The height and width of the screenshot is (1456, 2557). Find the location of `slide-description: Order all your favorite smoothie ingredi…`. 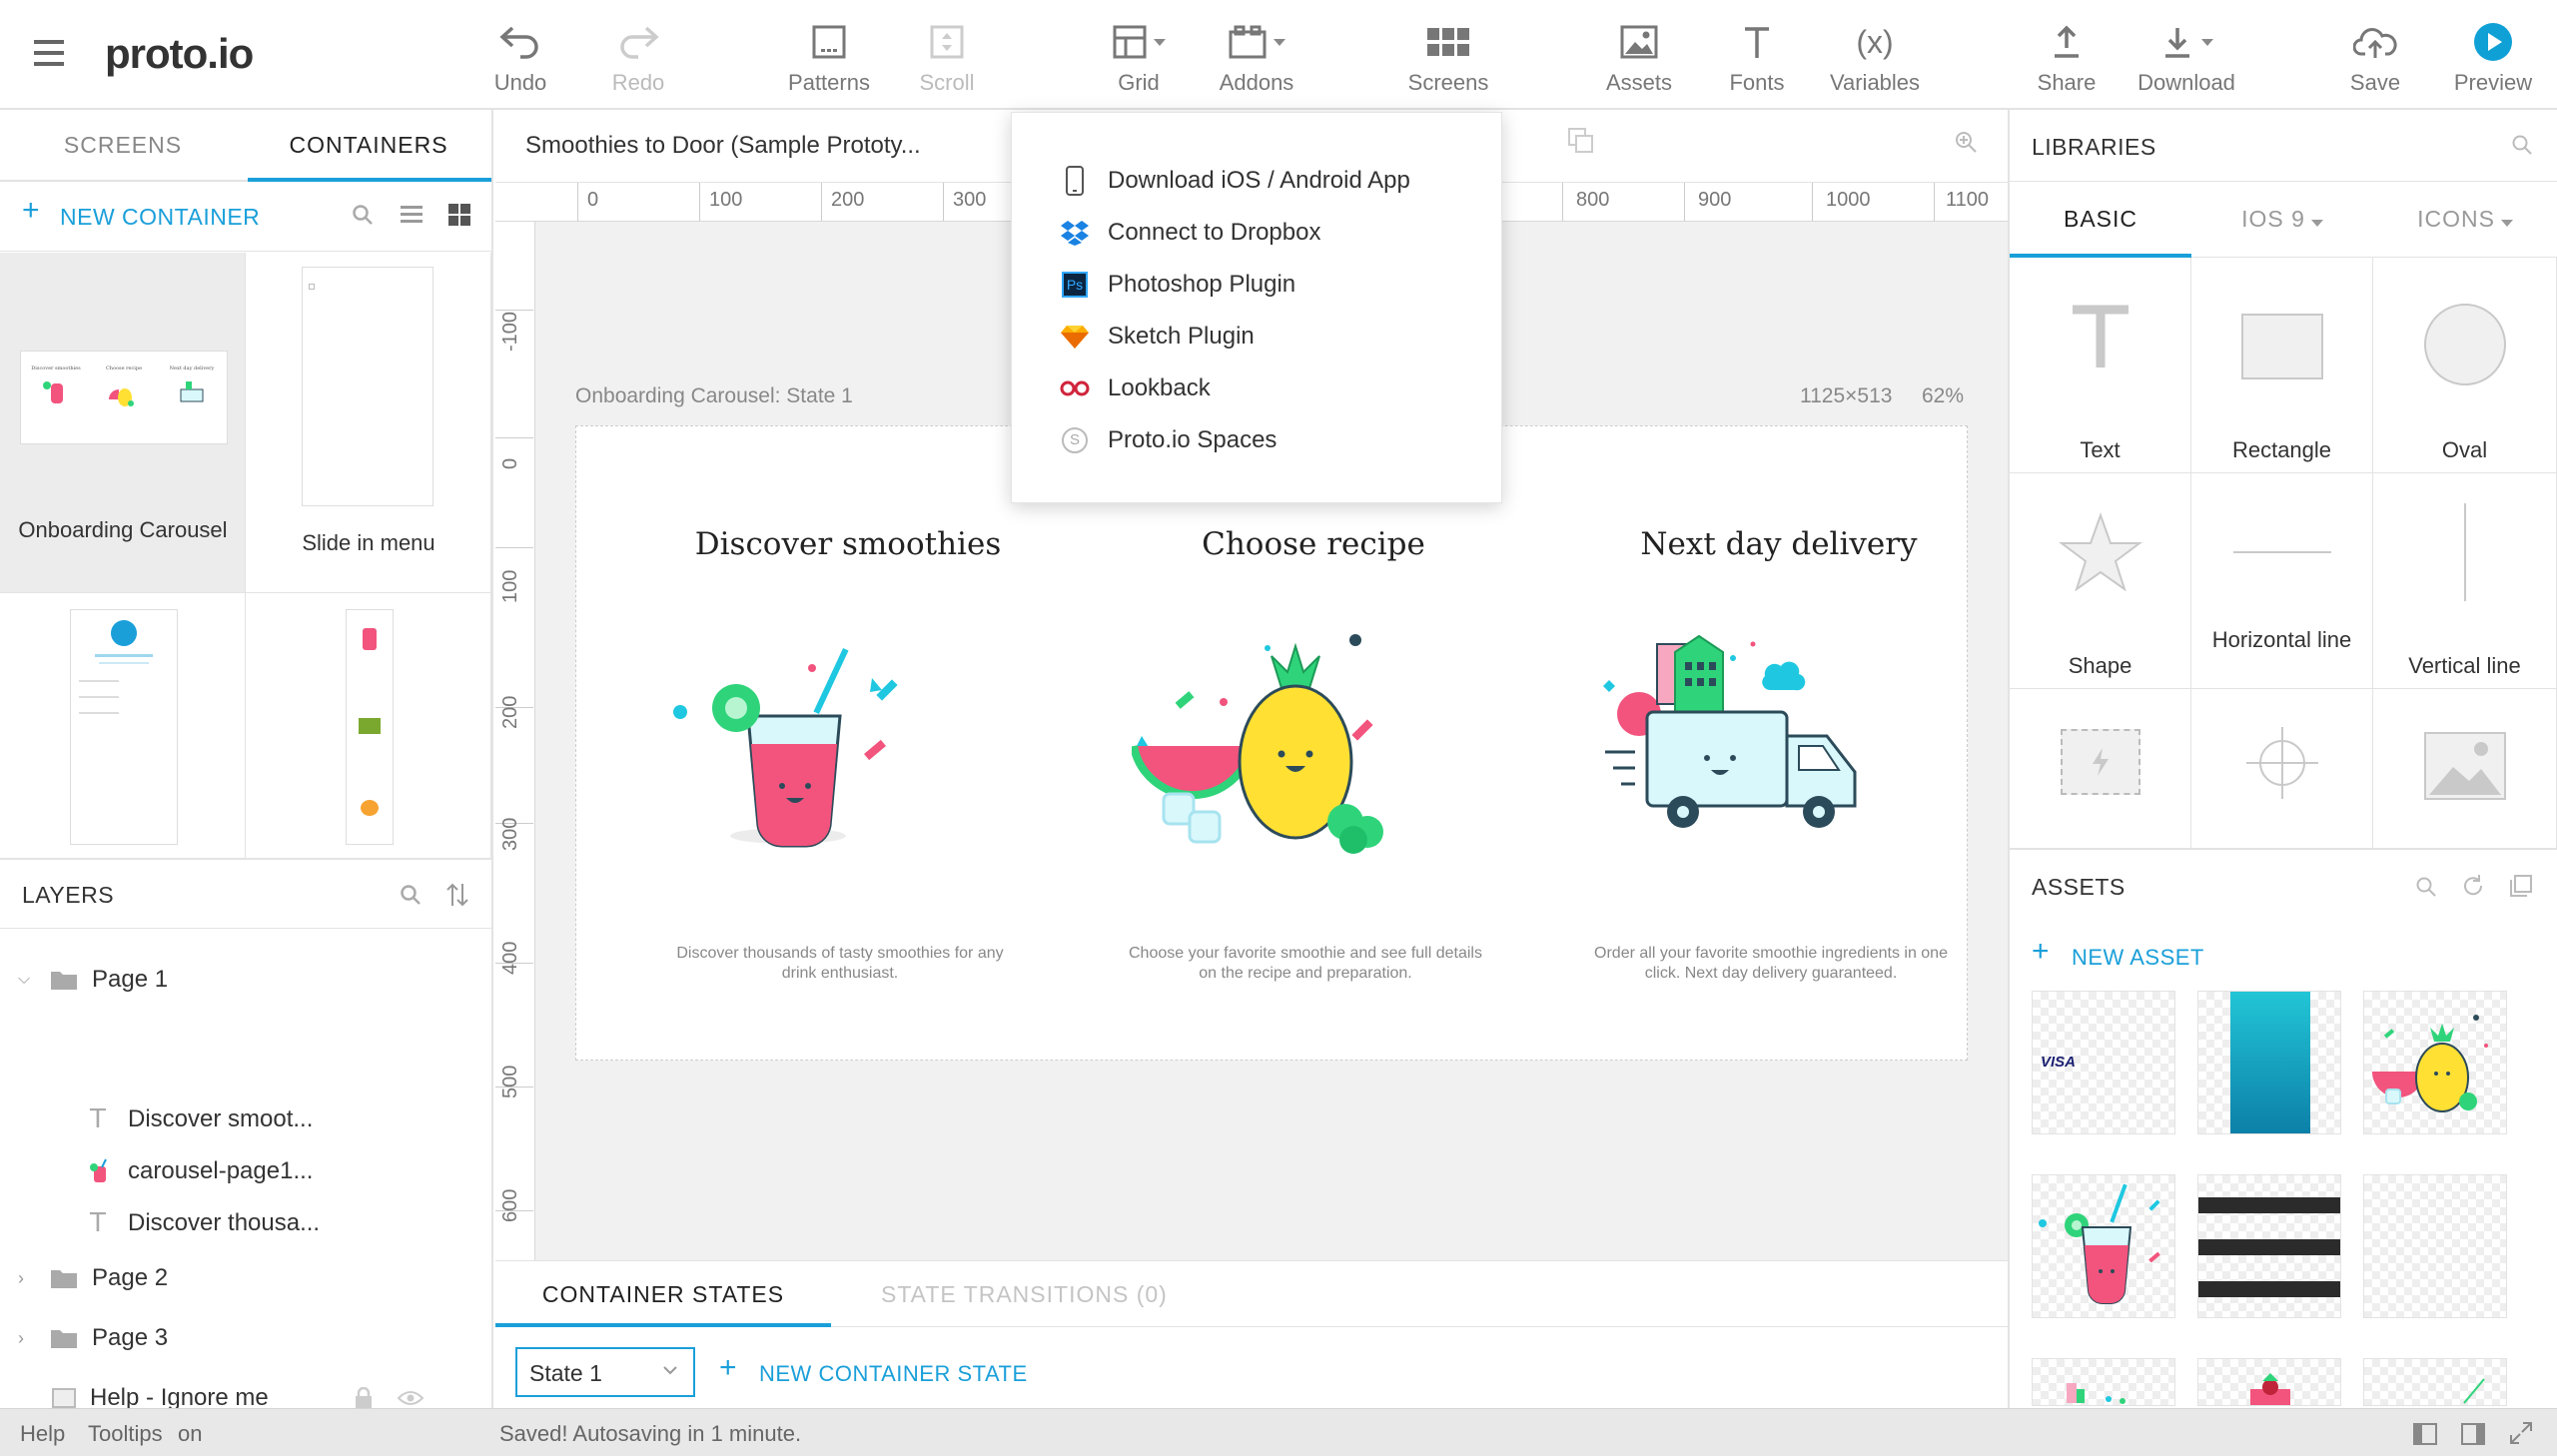

slide-description: Order all your favorite smoothie ingredi… is located at coordinates (1771, 964).